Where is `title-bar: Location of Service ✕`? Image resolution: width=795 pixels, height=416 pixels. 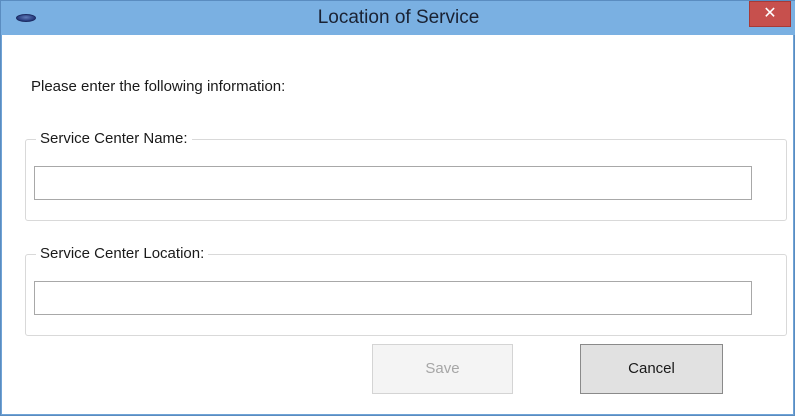 title-bar: Location of Service ✕ is located at coordinates (398, 18).